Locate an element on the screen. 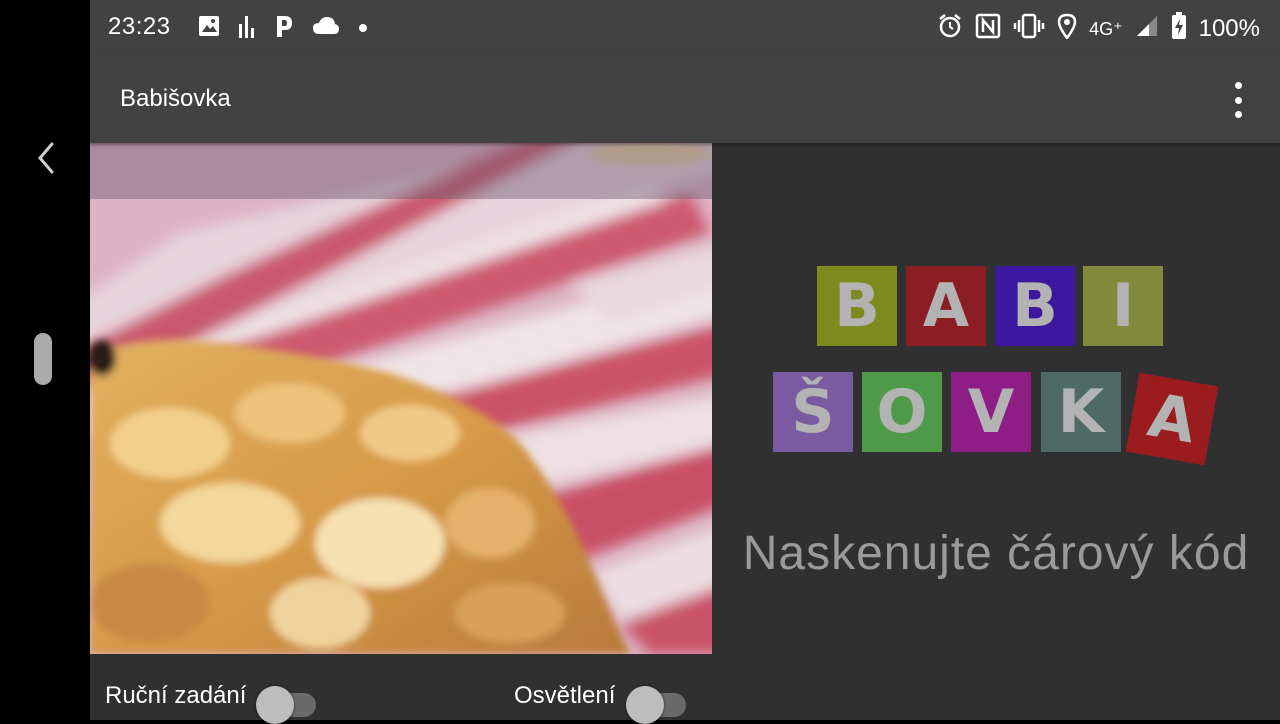 The height and width of the screenshot is (724, 1280). bar-chart-icon is located at coordinates (247, 28).